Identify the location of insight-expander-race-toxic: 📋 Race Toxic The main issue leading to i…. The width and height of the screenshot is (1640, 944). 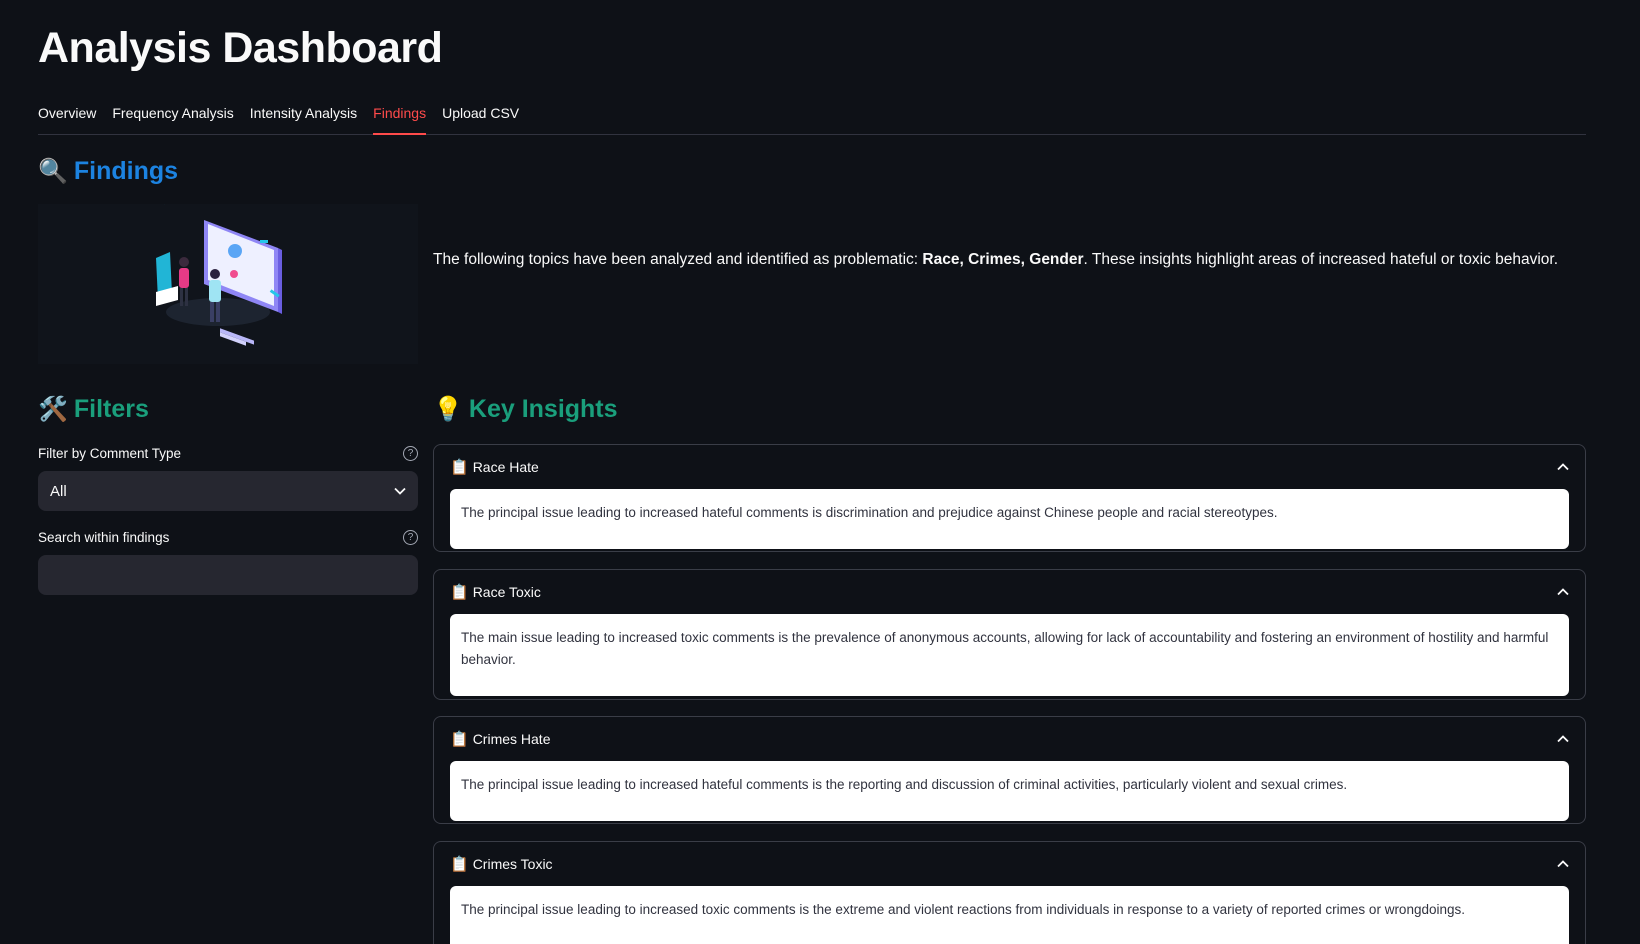
(1009, 634).